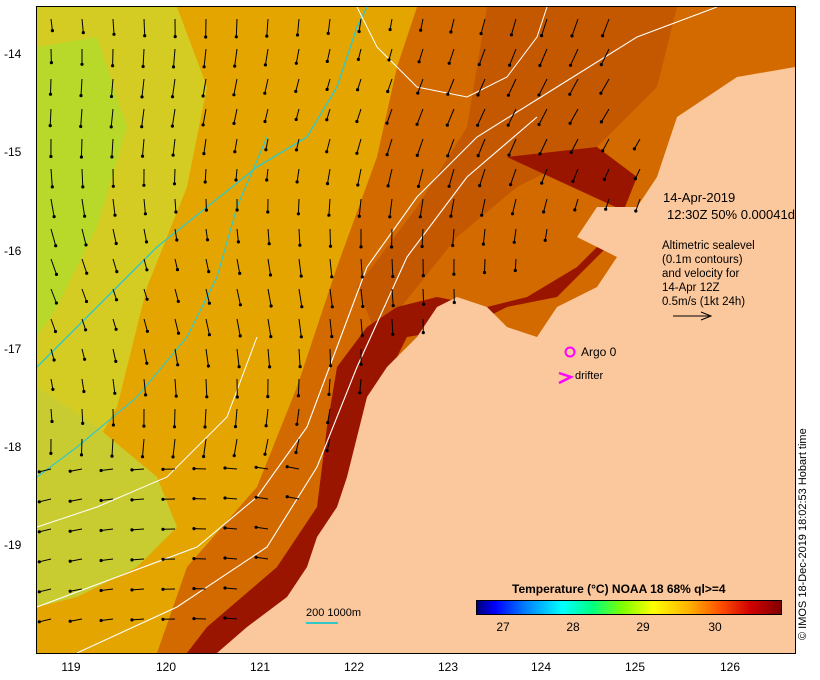 The image size is (820, 680). What do you see at coordinates (589, 376) in the screenshot?
I see `drifter-label: drifter` at bounding box center [589, 376].